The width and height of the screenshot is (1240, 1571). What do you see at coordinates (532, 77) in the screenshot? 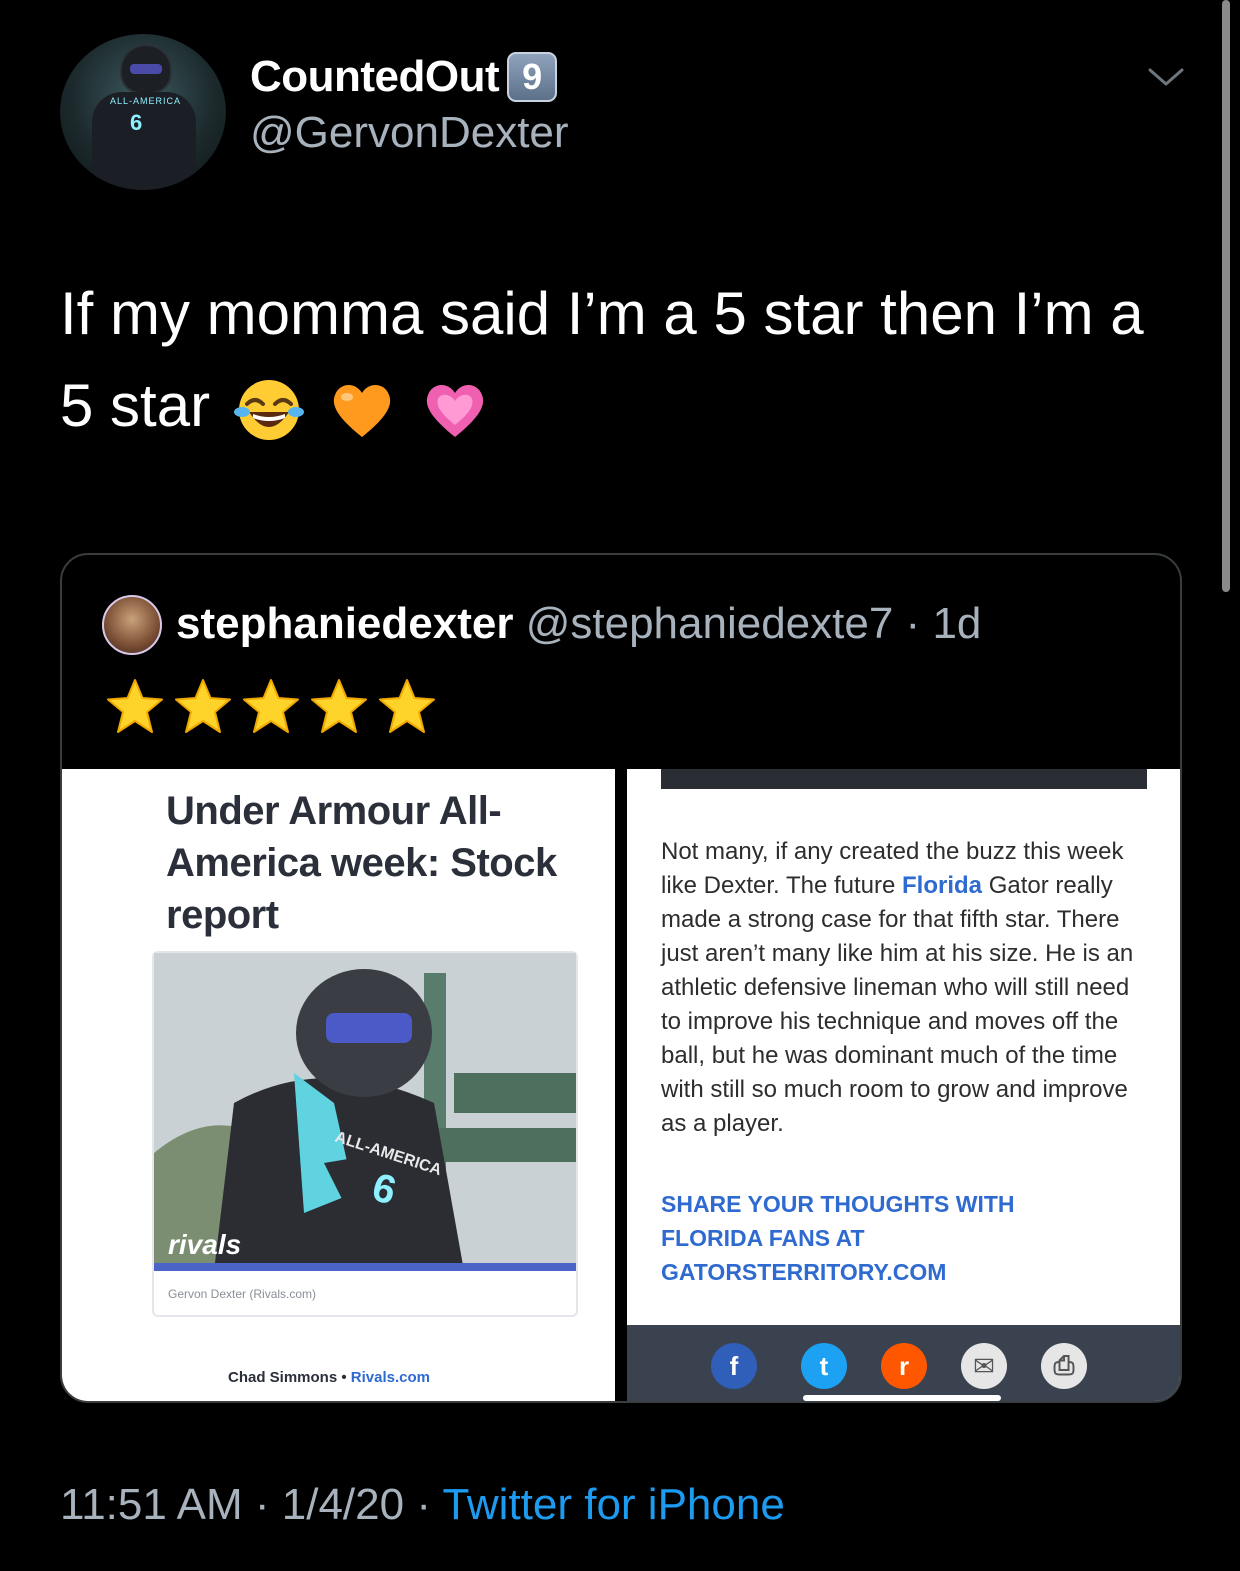
I see `keycap-nine-emoji: 9` at bounding box center [532, 77].